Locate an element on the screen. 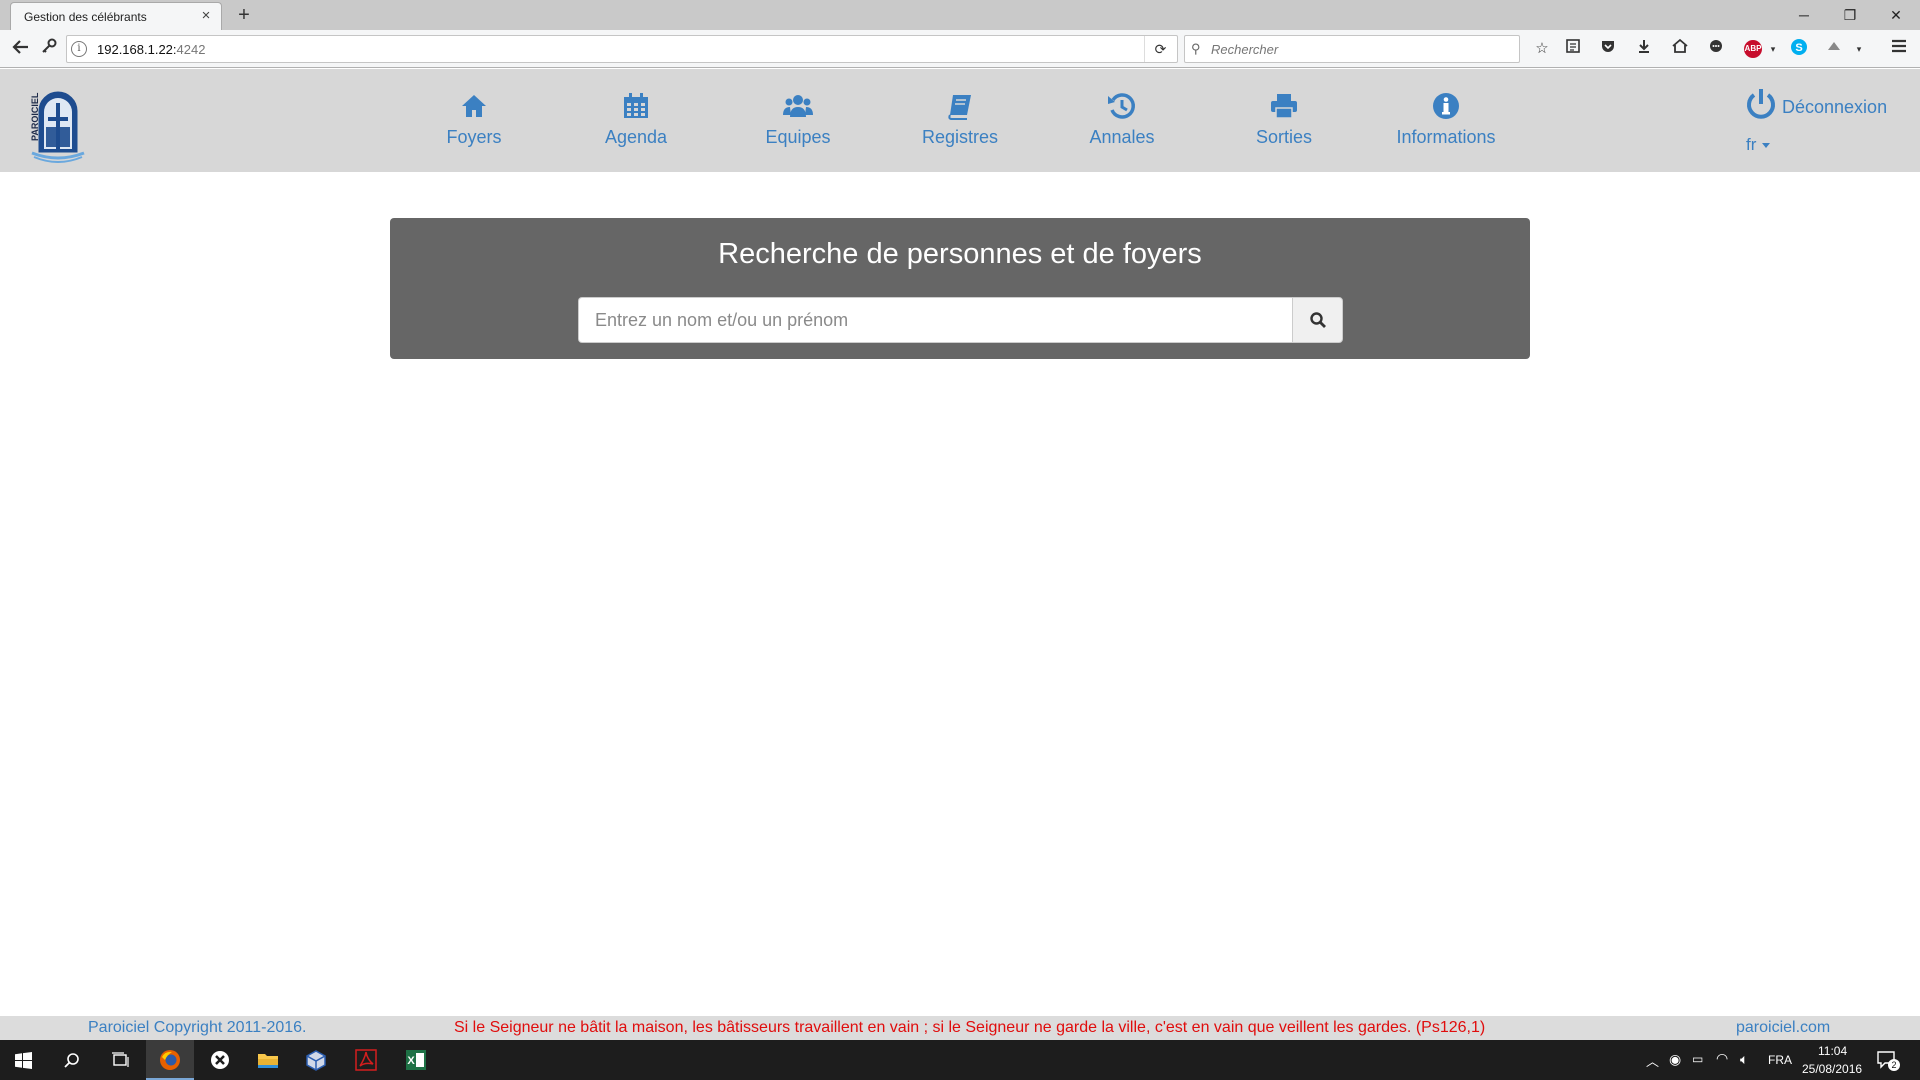 The width and height of the screenshot is (1920, 1080). caret-down-icon is located at coordinates (1766, 146).